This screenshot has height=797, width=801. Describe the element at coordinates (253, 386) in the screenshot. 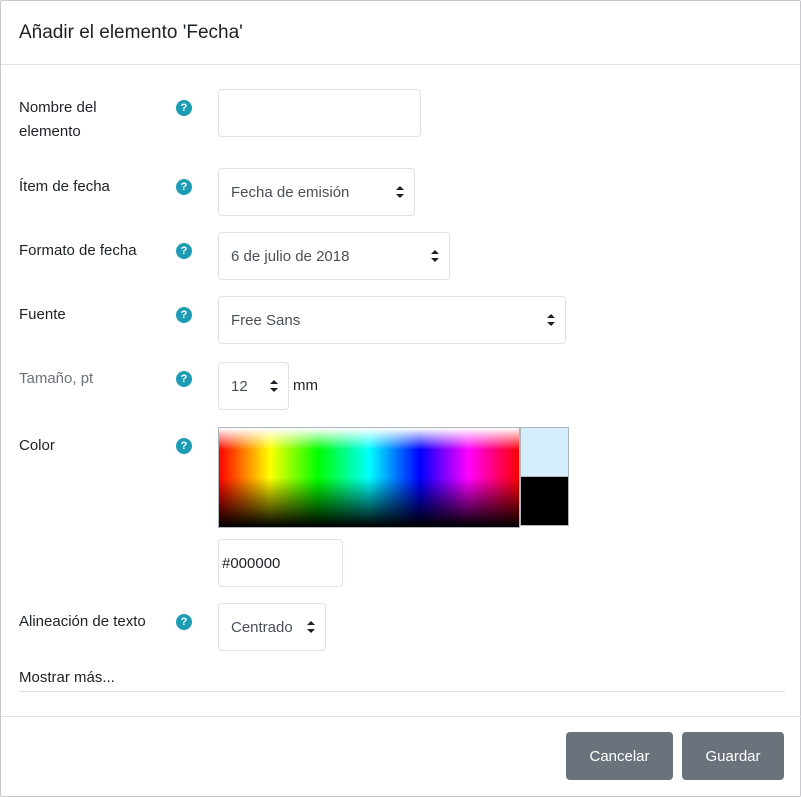

I see `size-select: 12` at that location.